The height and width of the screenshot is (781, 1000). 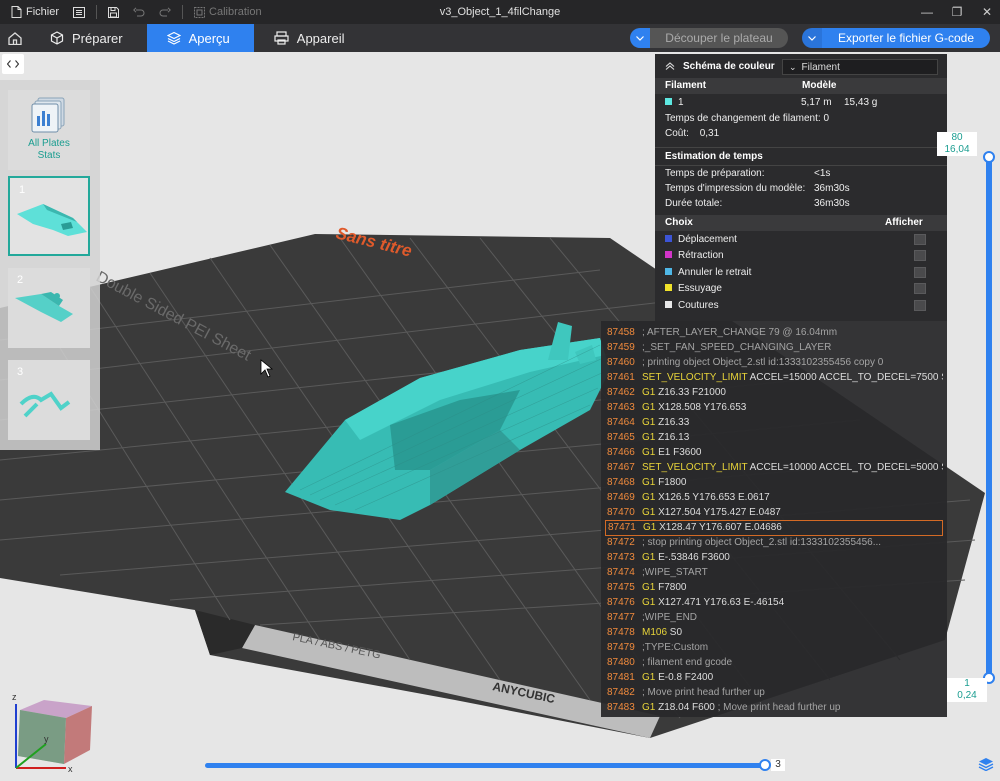 I want to click on minimize-icon: —, so click(x=927, y=12).